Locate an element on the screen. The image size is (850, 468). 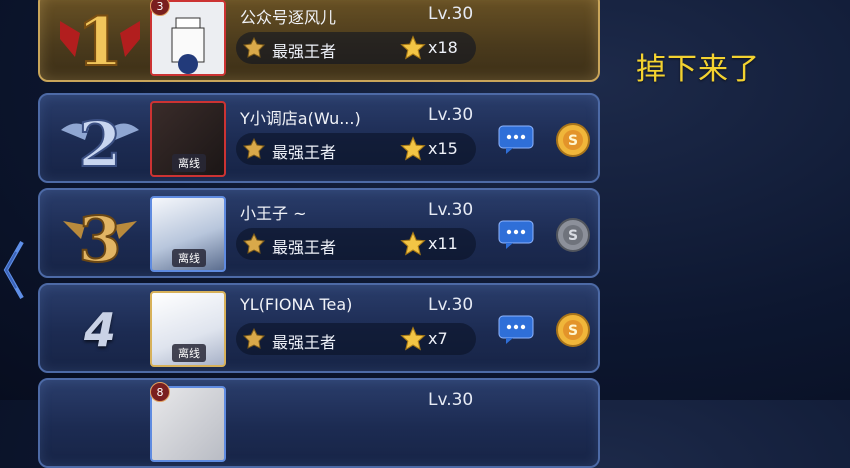
leaderboard-row-1: 1 3 公众号逐风儿 Lv.30 最强王者 x18 is located at coordinates (319, 41).